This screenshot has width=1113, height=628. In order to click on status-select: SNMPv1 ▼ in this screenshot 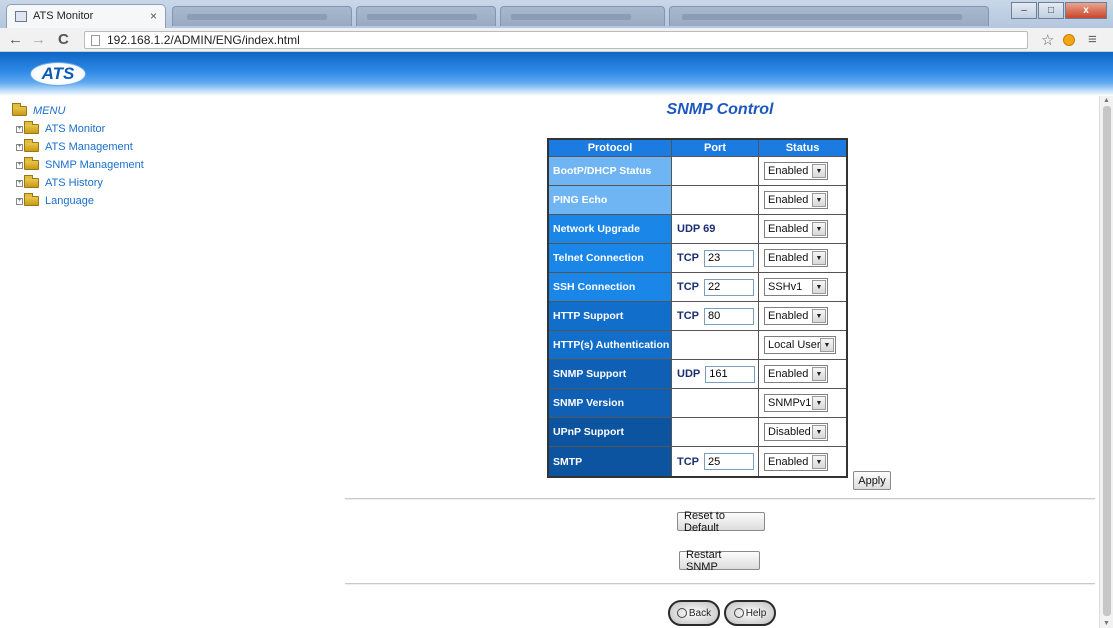, I will do `click(796, 403)`.